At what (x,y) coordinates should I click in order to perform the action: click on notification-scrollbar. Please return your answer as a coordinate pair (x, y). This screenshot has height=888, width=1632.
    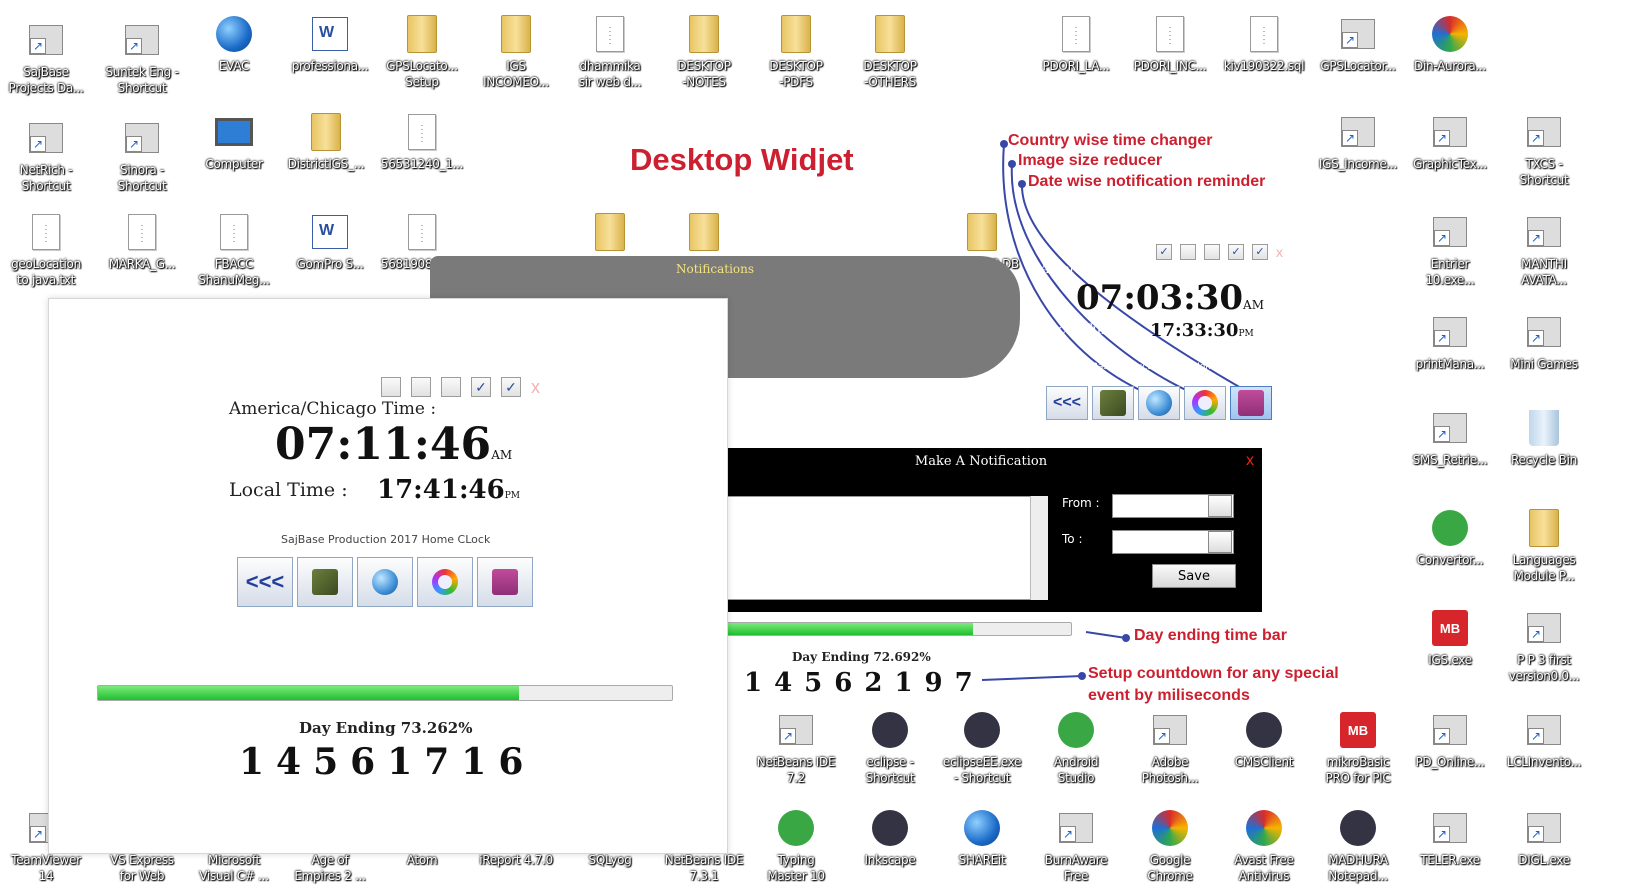
    Looking at the image, I should click on (1039, 548).